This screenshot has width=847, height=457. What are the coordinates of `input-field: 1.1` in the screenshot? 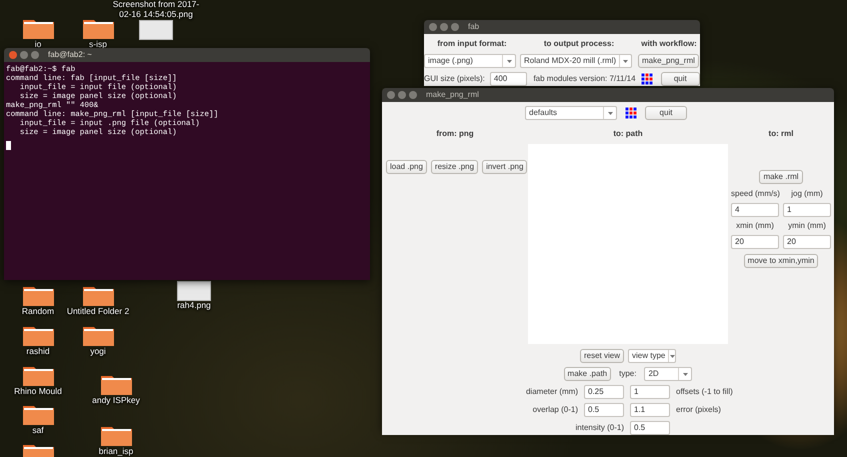 It's located at (650, 410).